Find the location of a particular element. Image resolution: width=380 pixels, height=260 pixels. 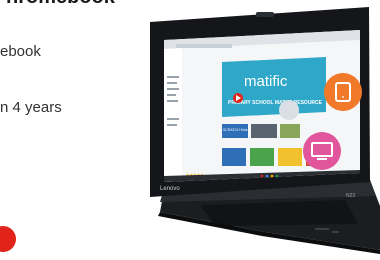

banner-character is located at coordinates (289, 110).